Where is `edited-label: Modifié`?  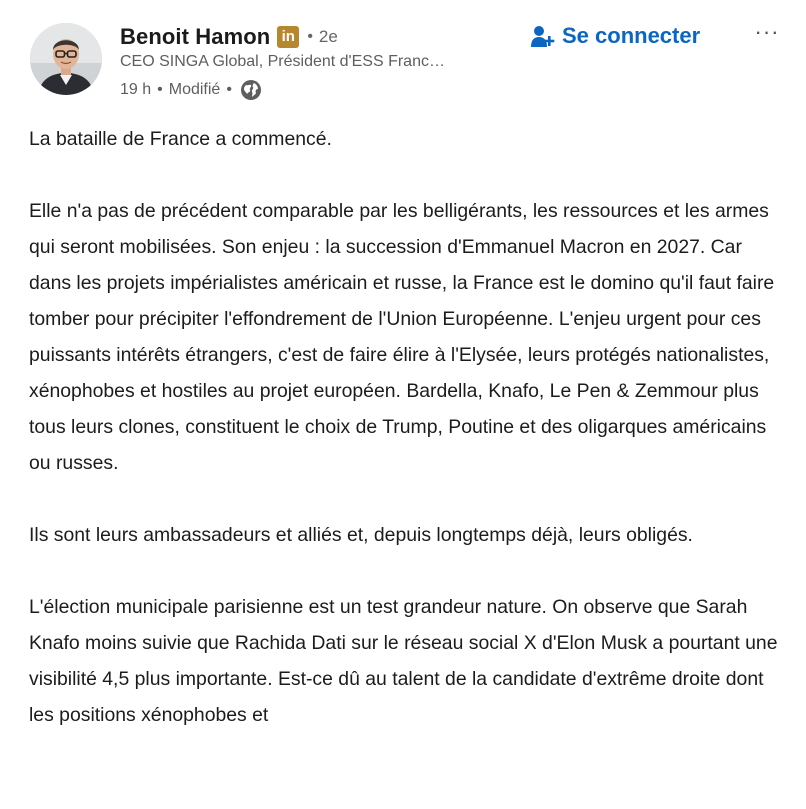 edited-label: Modifié is located at coordinates (194, 89).